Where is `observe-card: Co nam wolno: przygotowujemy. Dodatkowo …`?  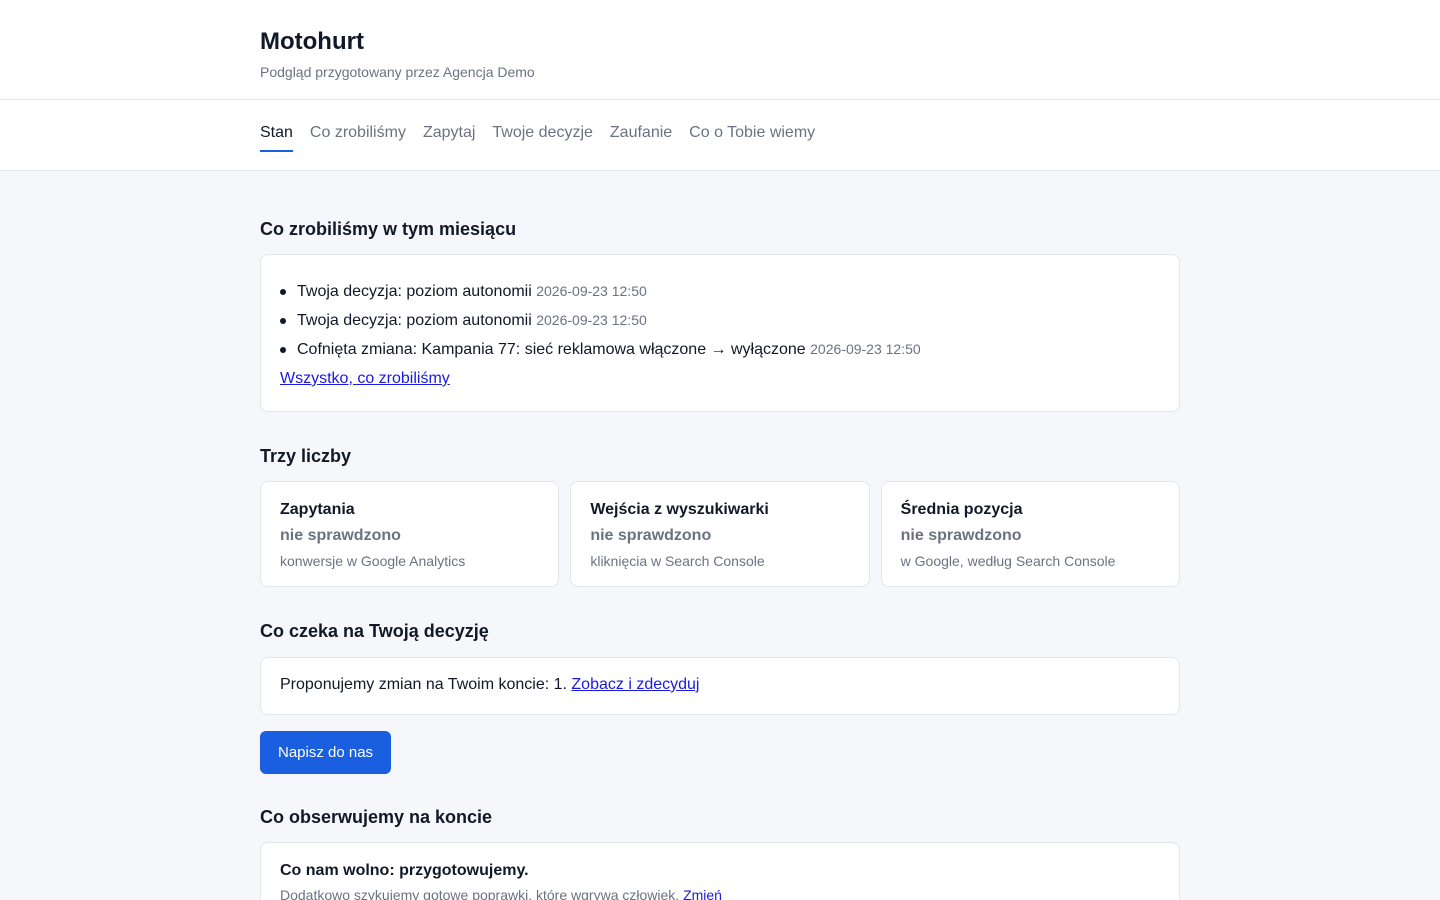 observe-card: Co nam wolno: przygotowujemy. Dodatkowo … is located at coordinates (720, 871).